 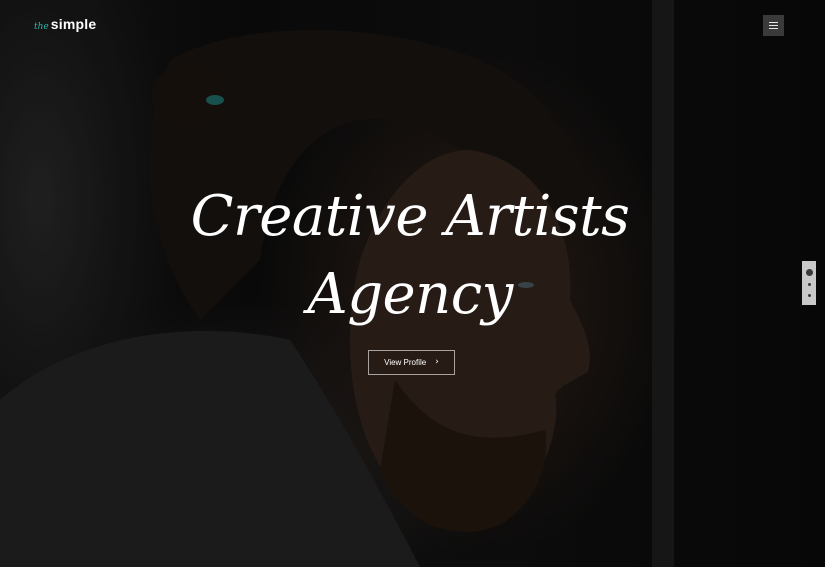 I want to click on hamburger-icon, so click(x=773, y=25).